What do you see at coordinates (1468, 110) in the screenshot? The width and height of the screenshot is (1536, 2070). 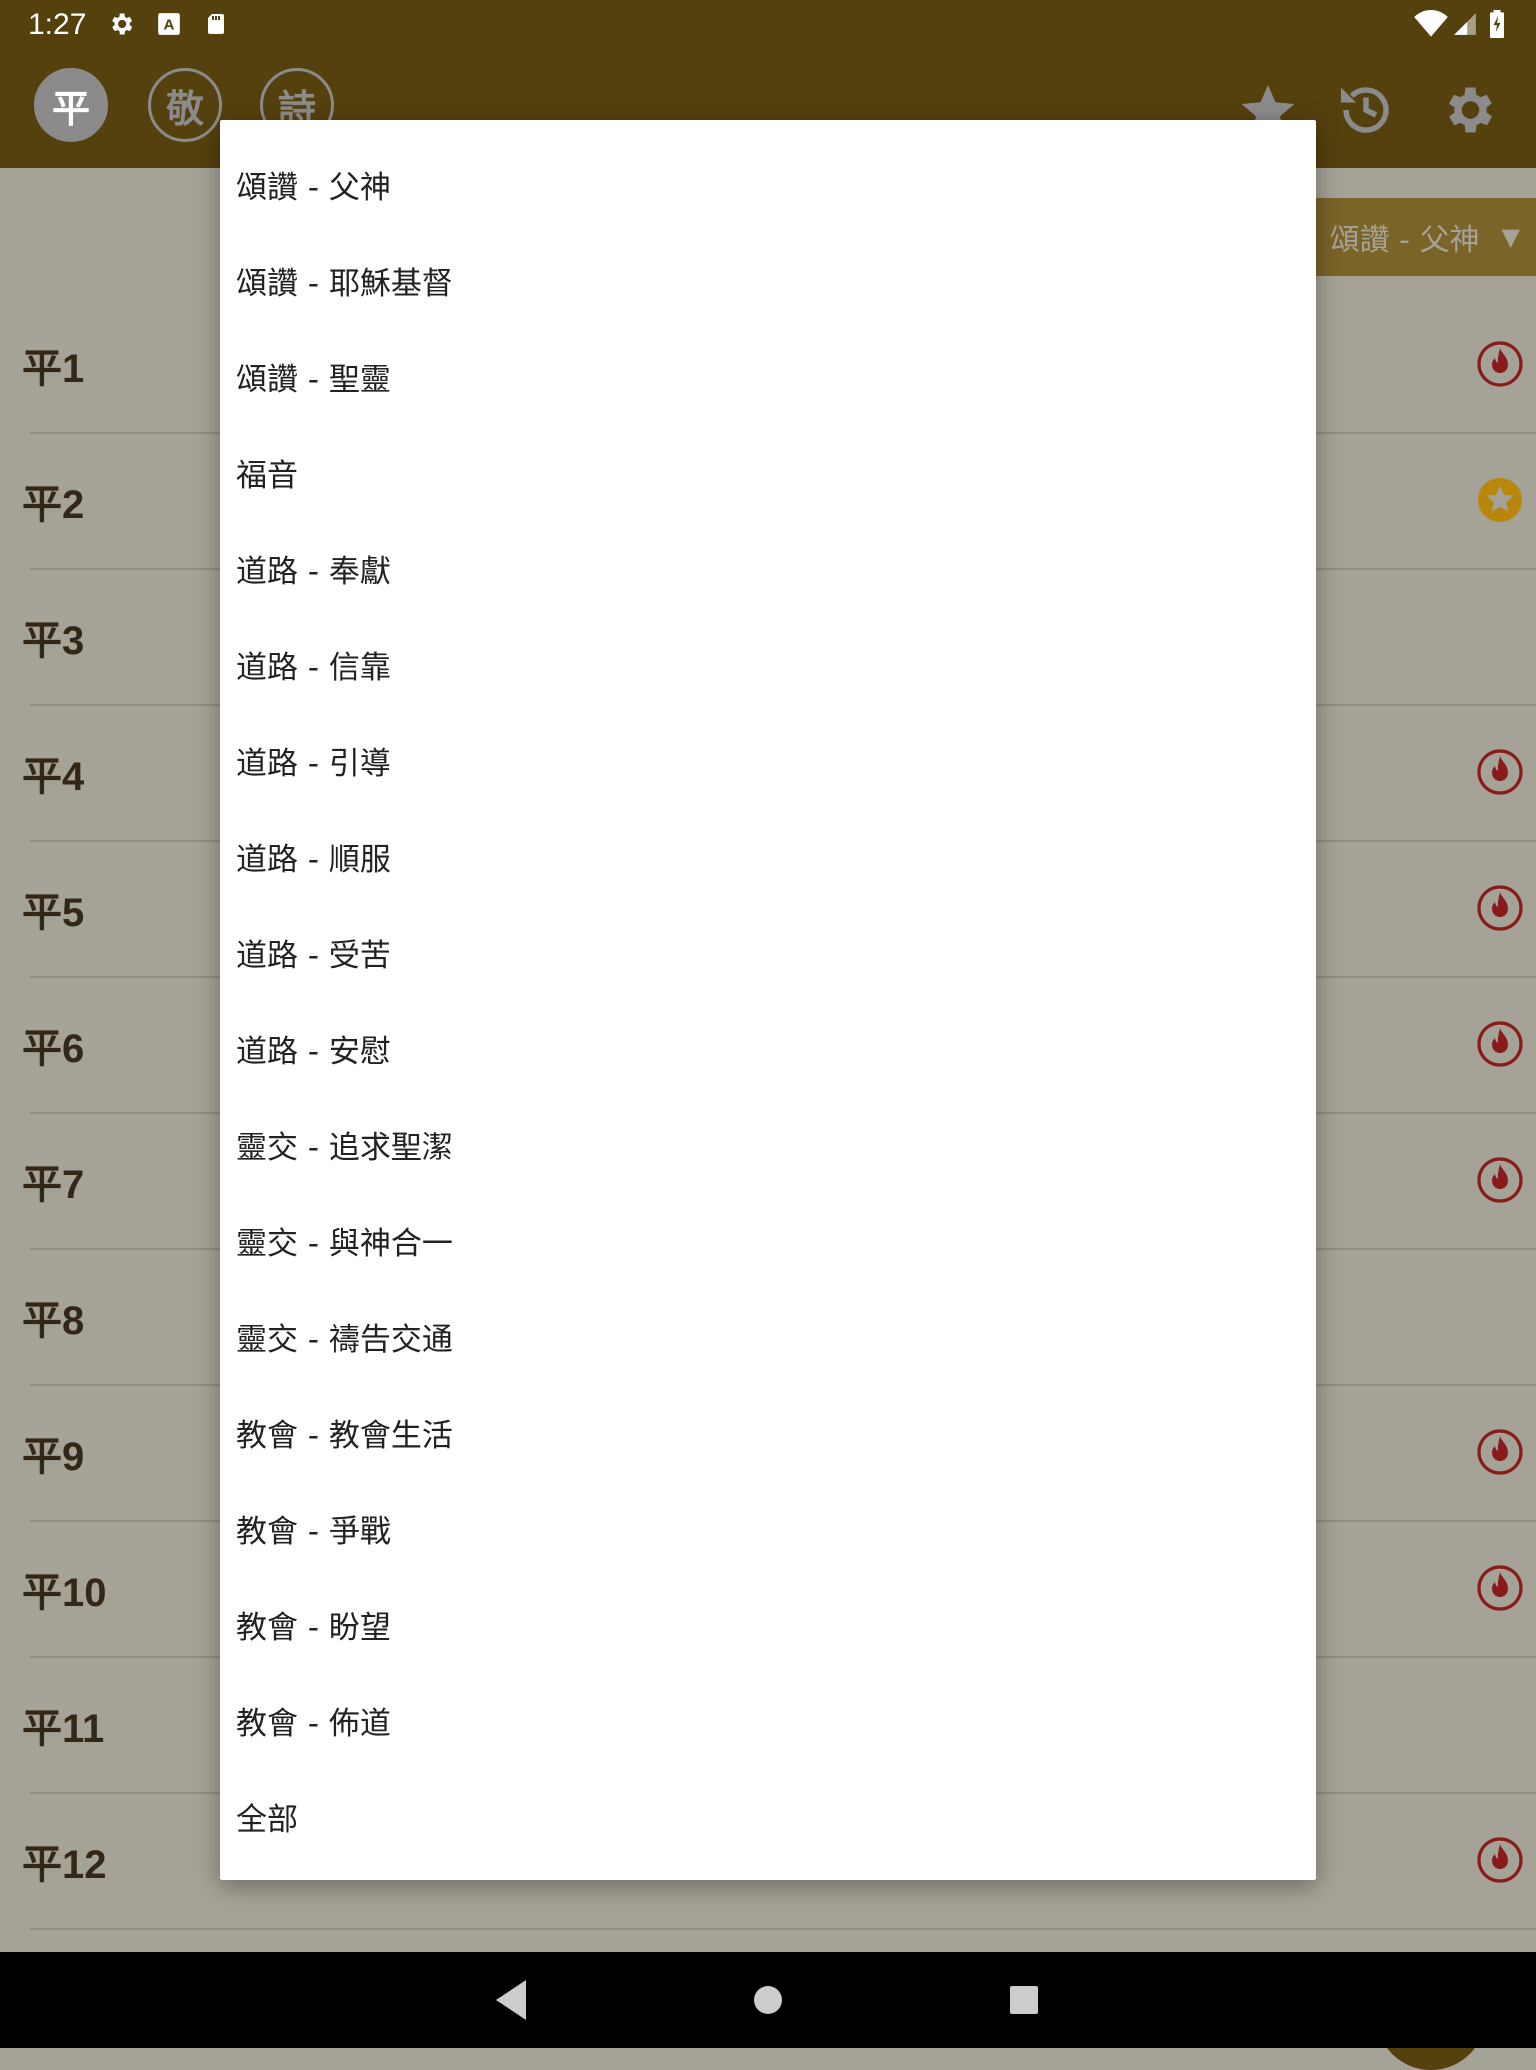 I see `settings-icon` at bounding box center [1468, 110].